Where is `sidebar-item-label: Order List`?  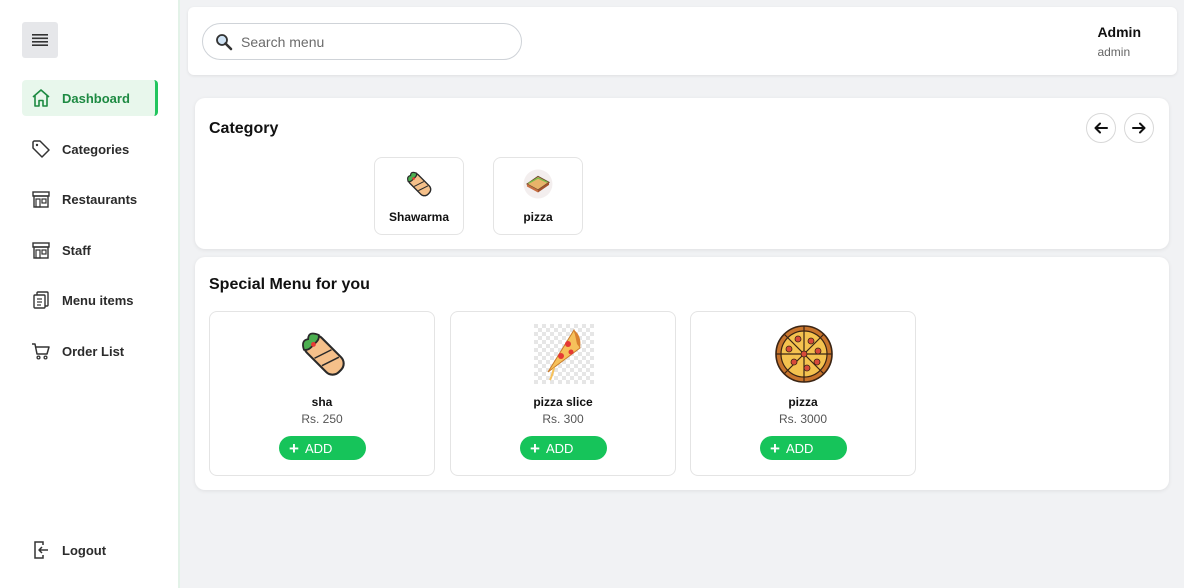 sidebar-item-label: Order List is located at coordinates (93, 351).